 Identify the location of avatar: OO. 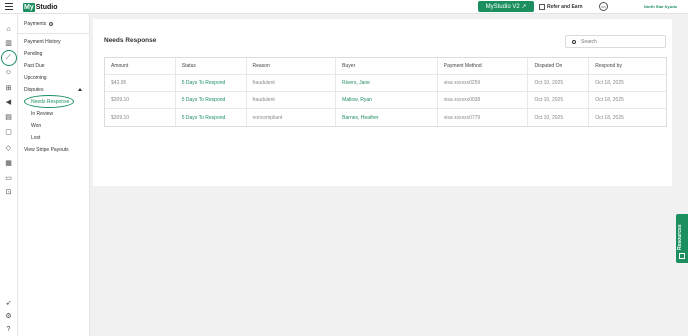
(603, 6).